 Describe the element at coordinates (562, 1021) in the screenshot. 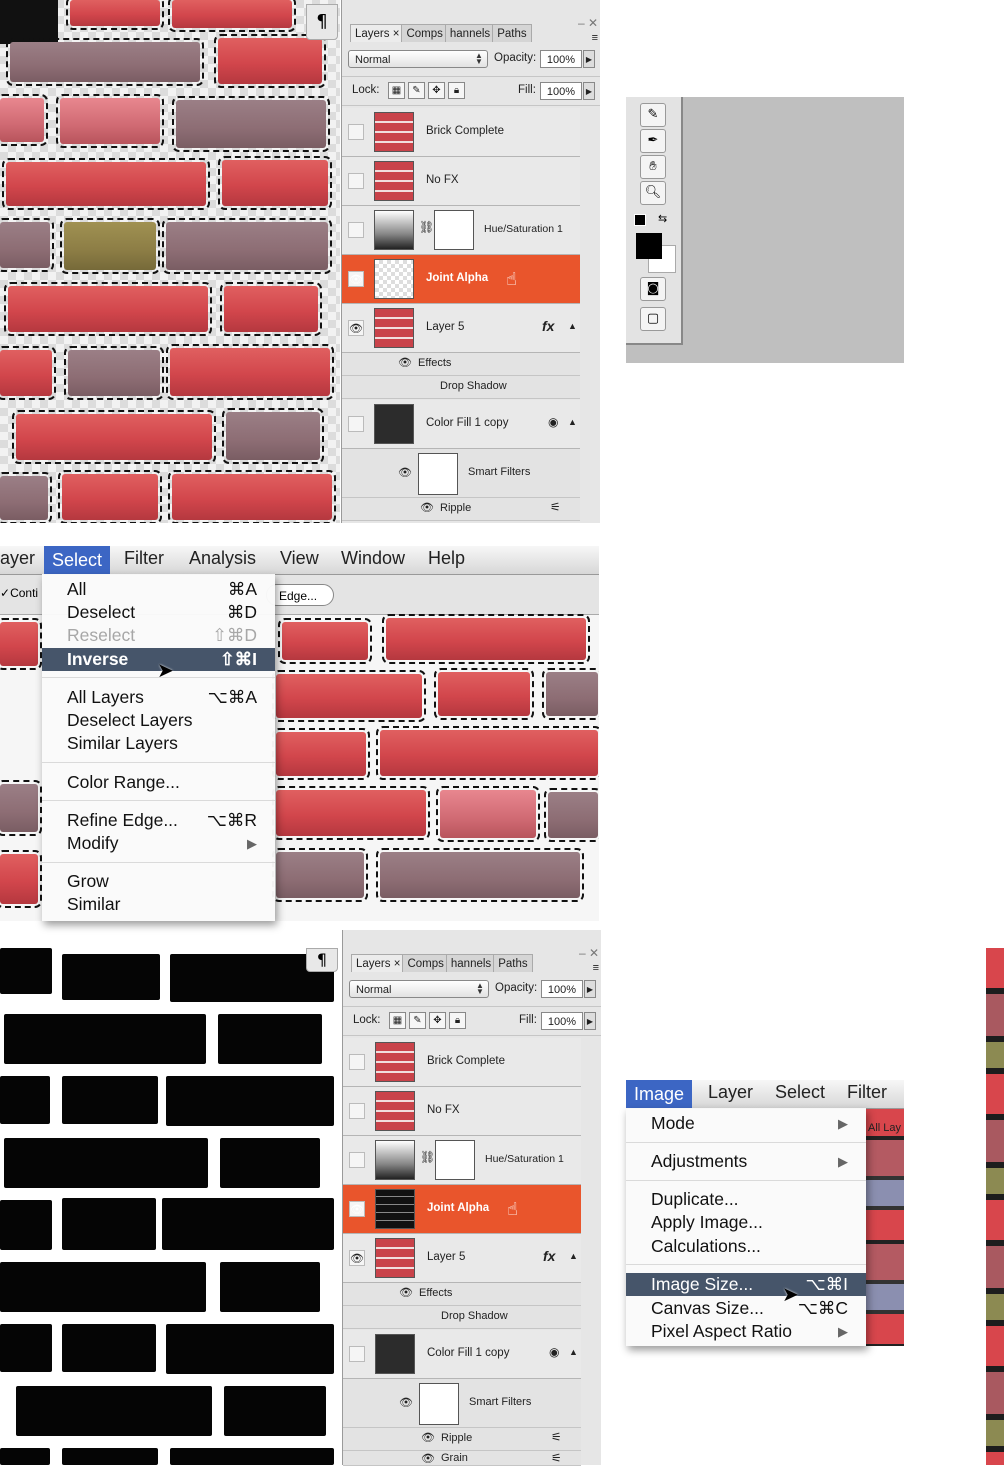

I see `fill-field: 100%` at that location.